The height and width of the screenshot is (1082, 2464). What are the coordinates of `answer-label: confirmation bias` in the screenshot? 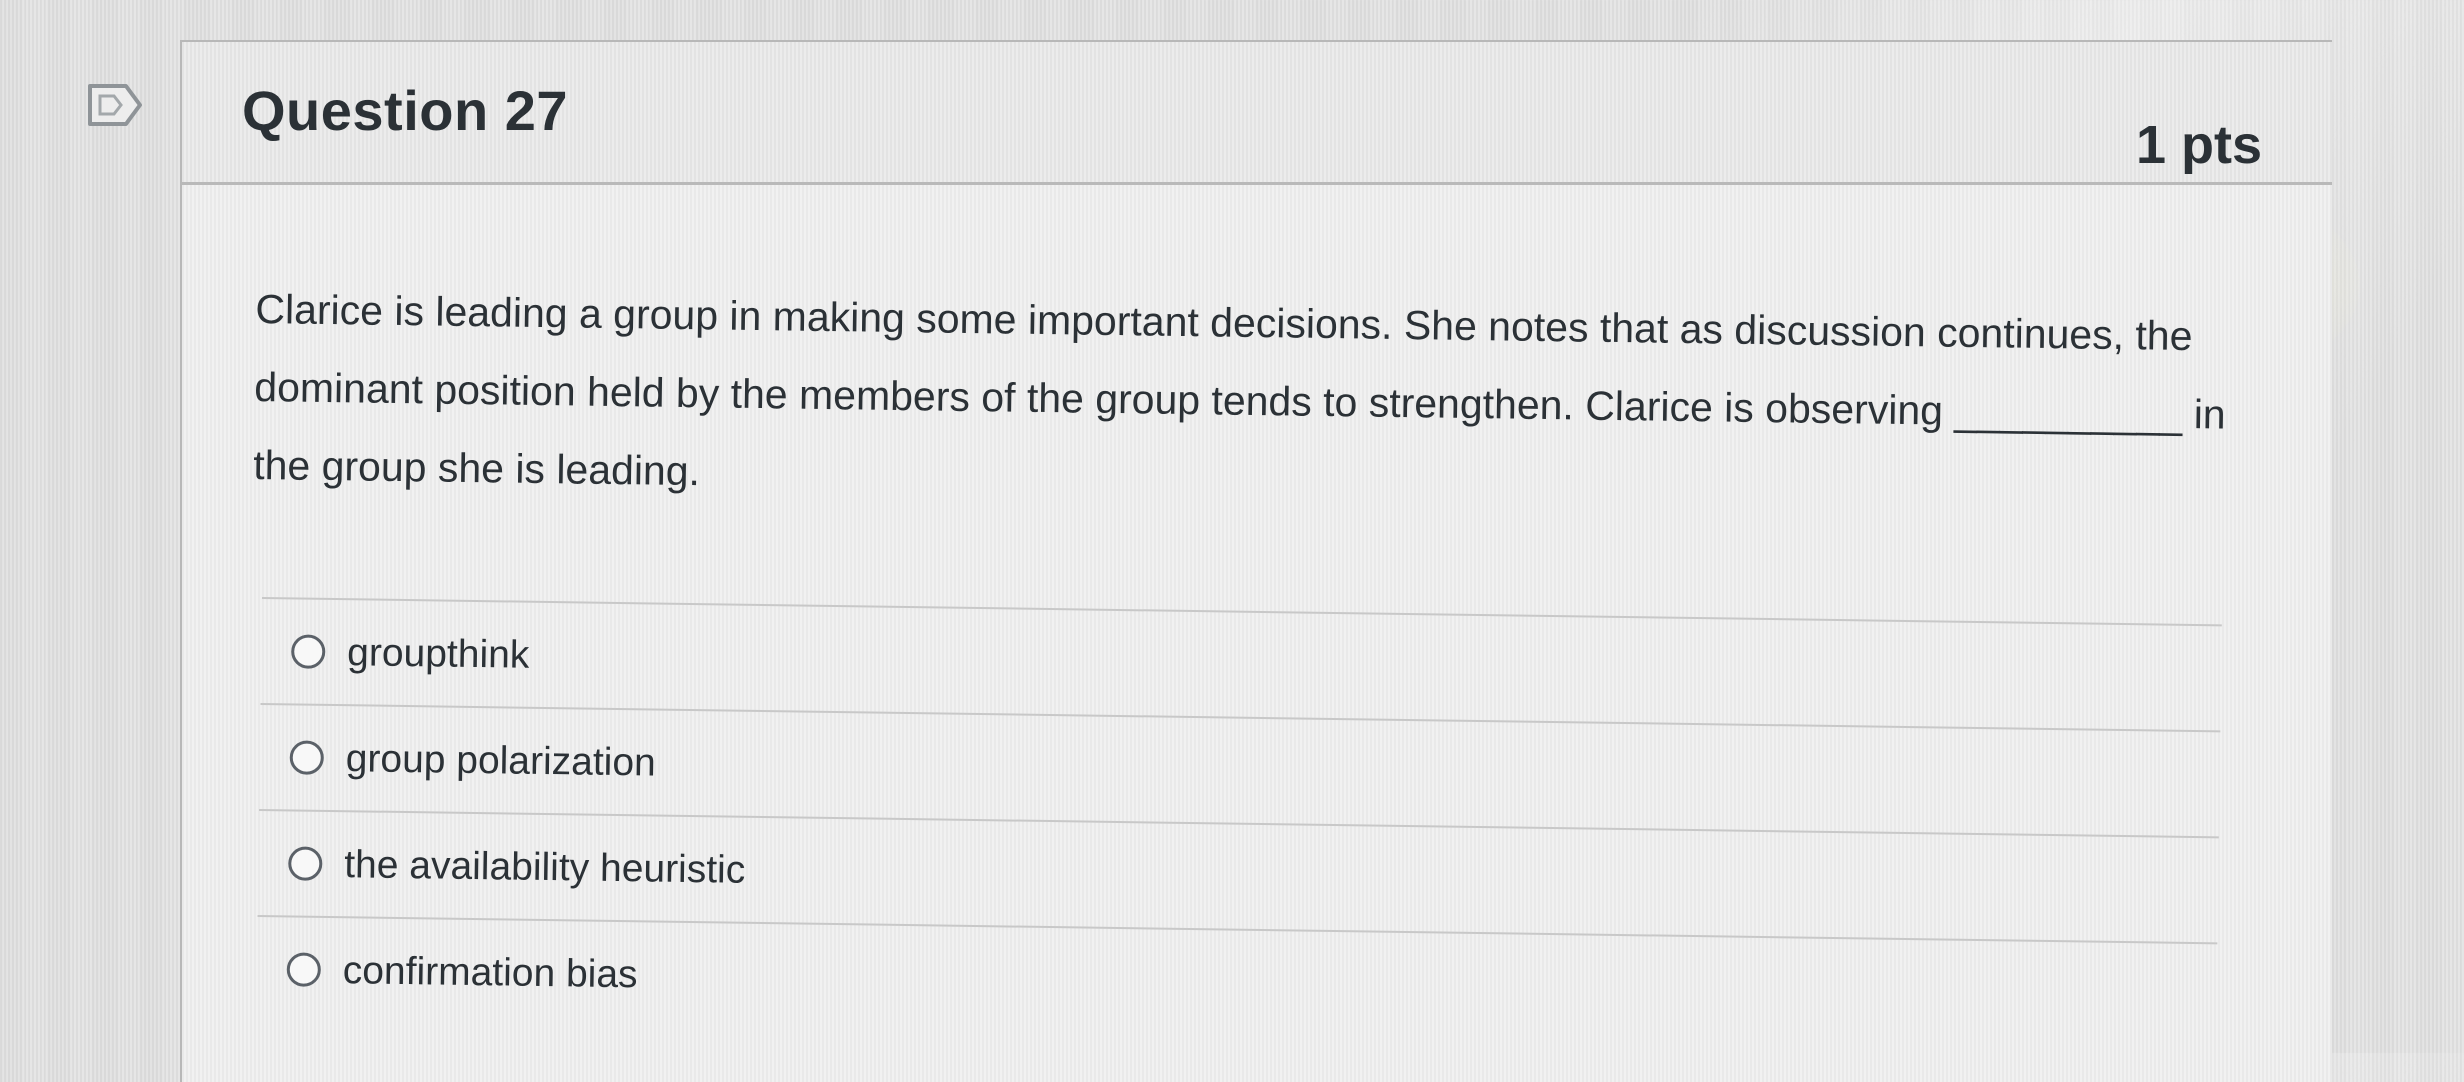 It's located at (490, 972).